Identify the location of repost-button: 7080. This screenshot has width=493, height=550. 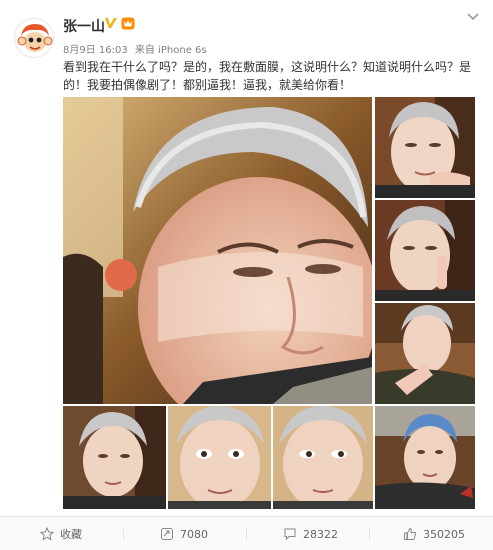
(184, 533).